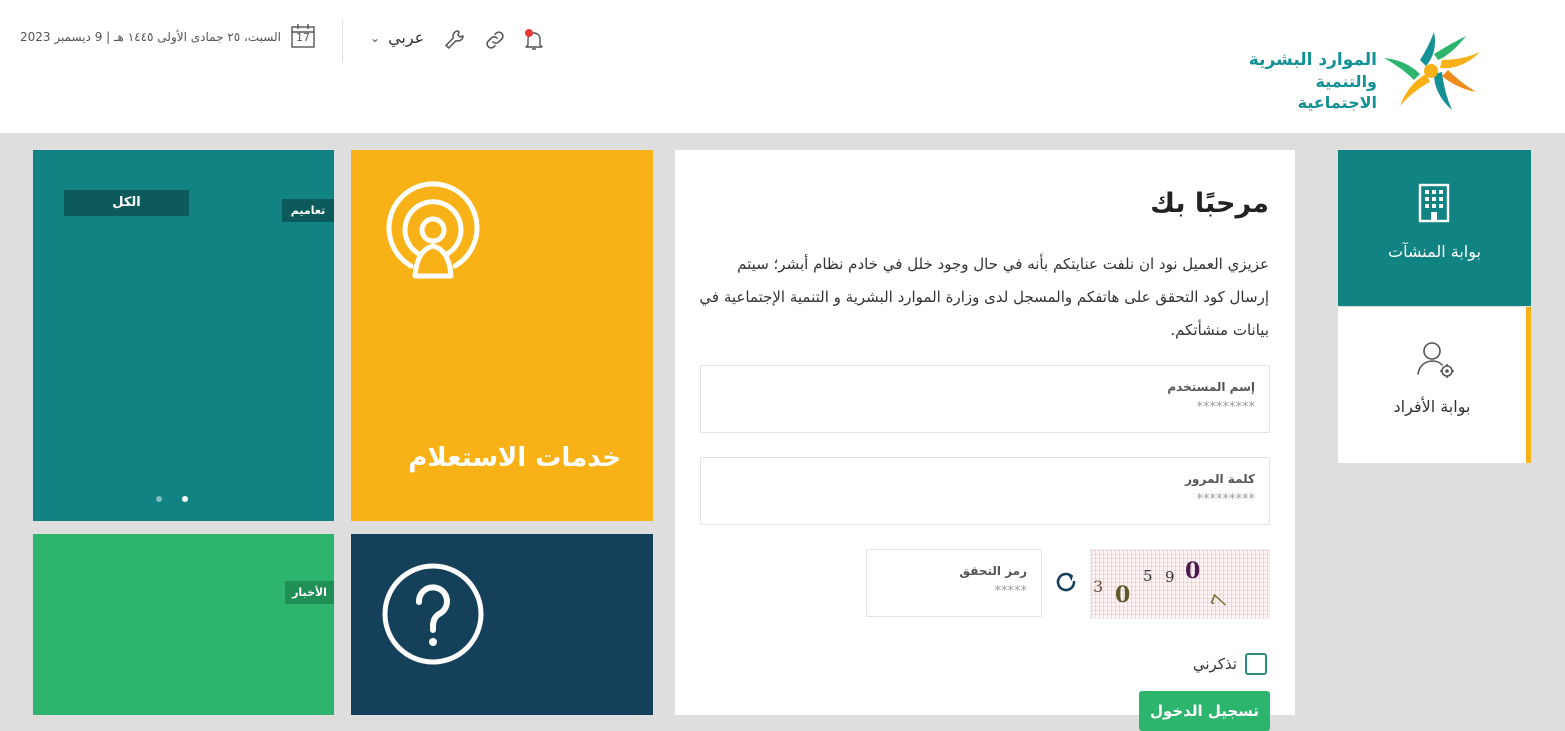 The image size is (1565, 731). What do you see at coordinates (1312, 60) in the screenshot?
I see `logo-line-1: الموارد البشرية` at bounding box center [1312, 60].